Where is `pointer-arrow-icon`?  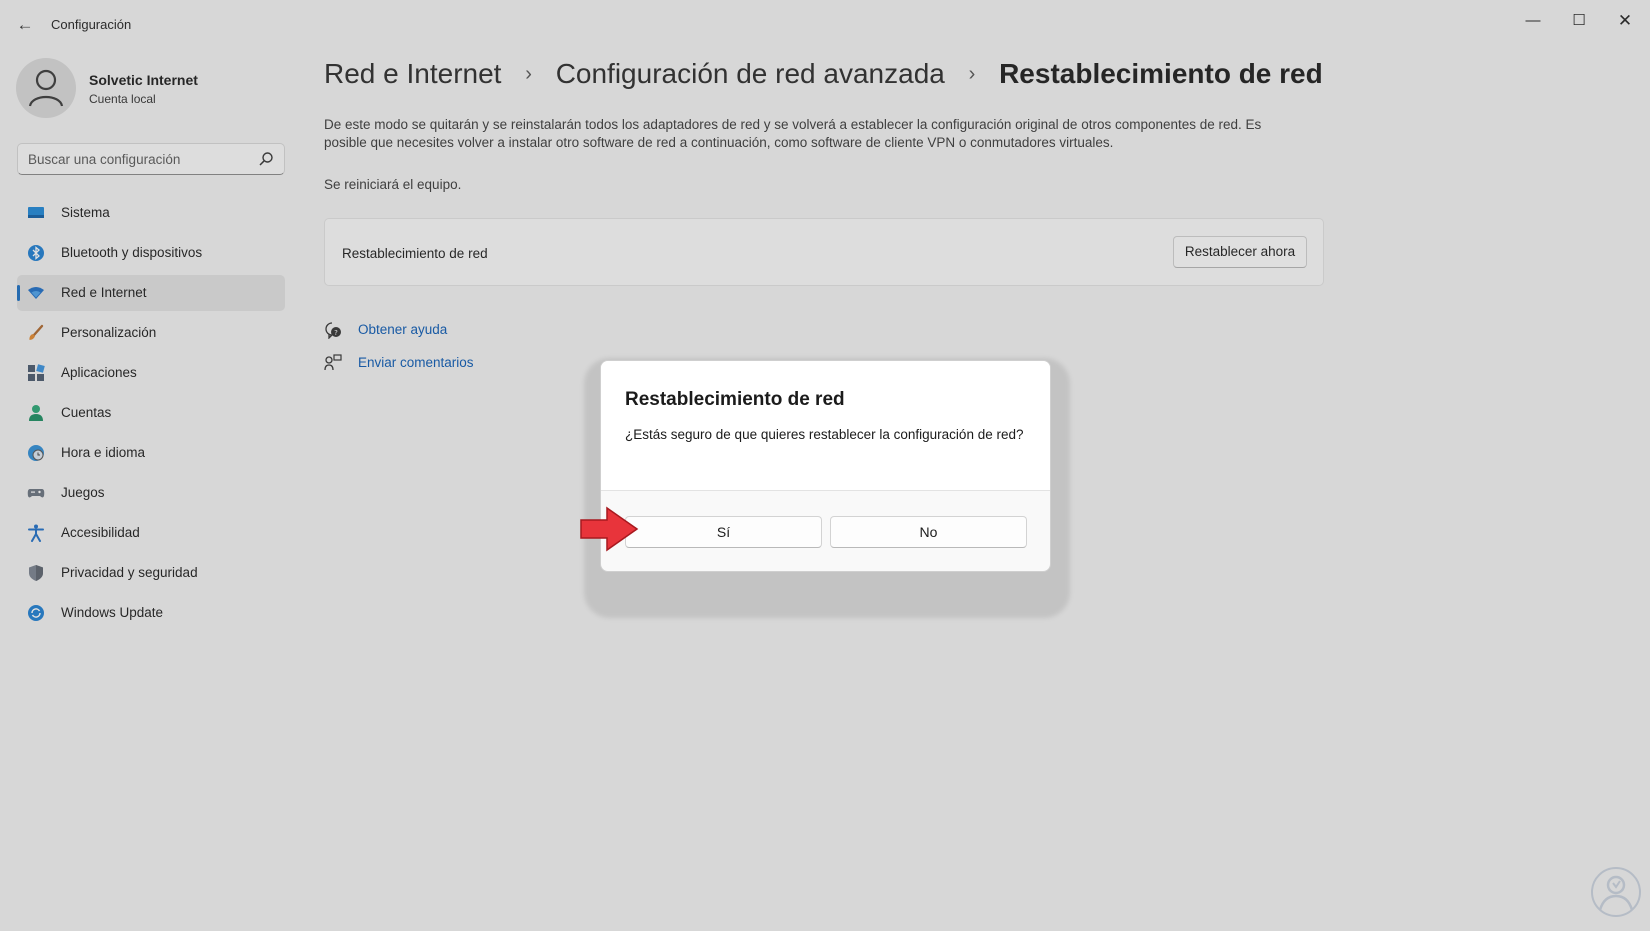 pointer-arrow-icon is located at coordinates (609, 529).